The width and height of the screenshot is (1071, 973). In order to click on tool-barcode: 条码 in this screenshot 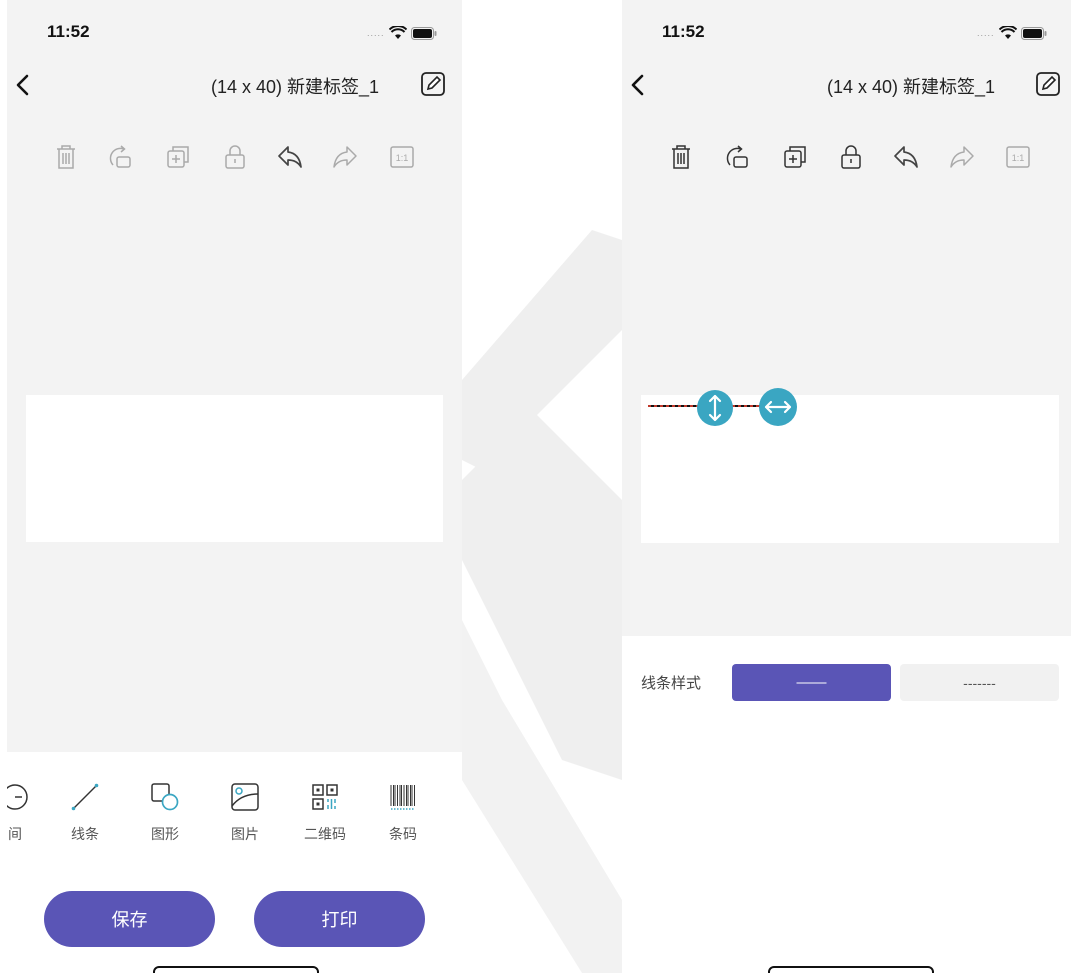, I will do `click(403, 813)`.